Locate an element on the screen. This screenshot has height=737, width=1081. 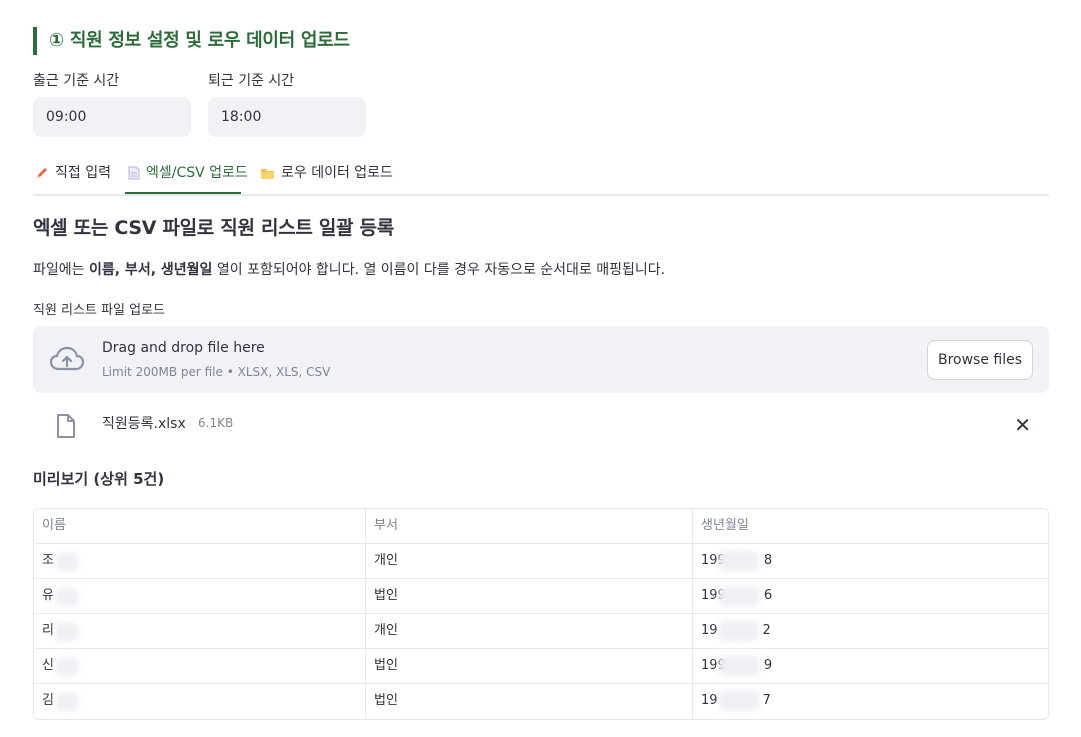
dropzone-limit: Limit 200MB per file • XLSX, XLS, CSV is located at coordinates (216, 372).